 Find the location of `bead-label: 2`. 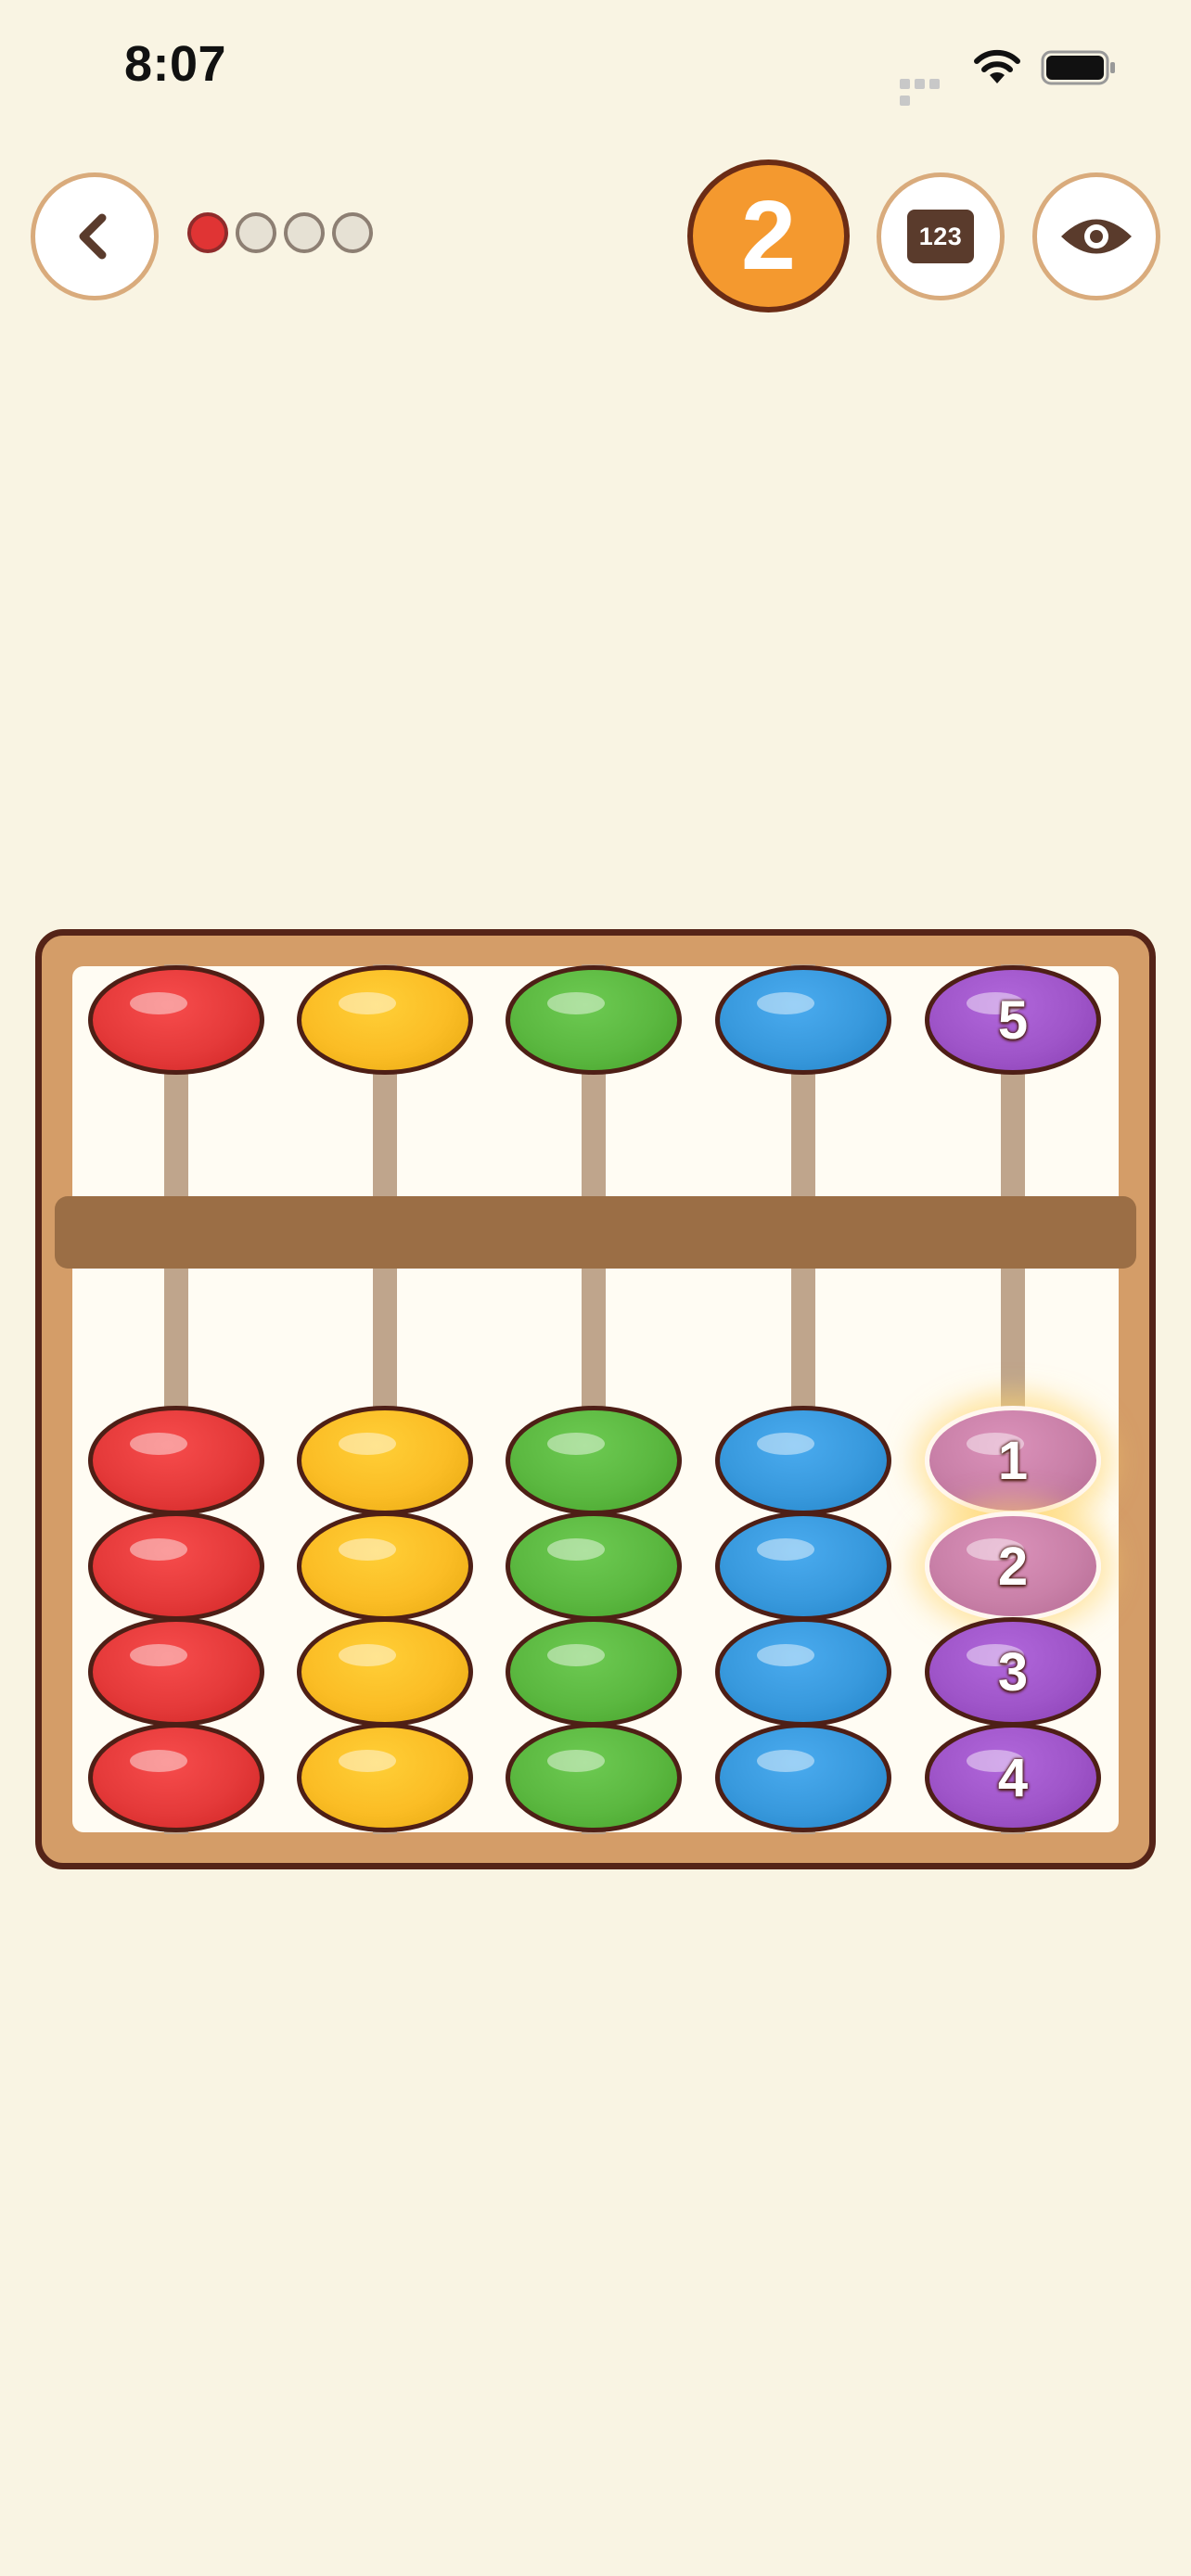

bead-label: 2 is located at coordinates (1013, 1566).